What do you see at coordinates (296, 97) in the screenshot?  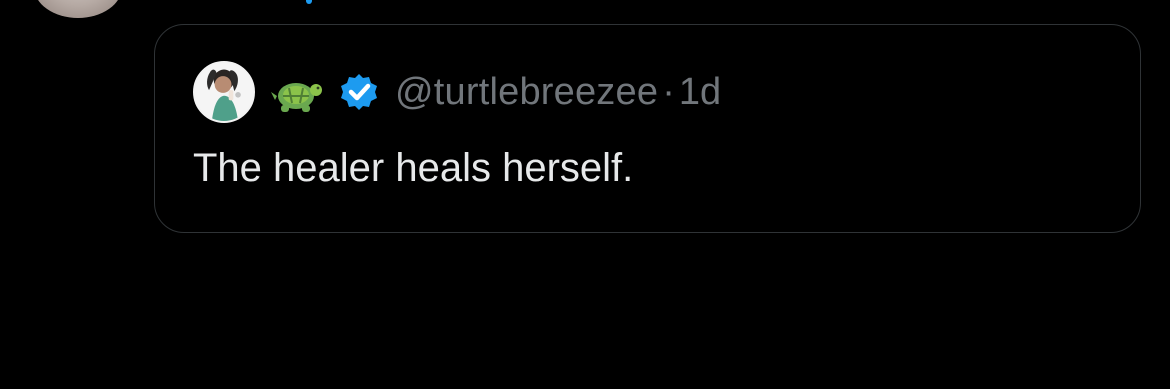 I see `turtle-emoji-icon` at bounding box center [296, 97].